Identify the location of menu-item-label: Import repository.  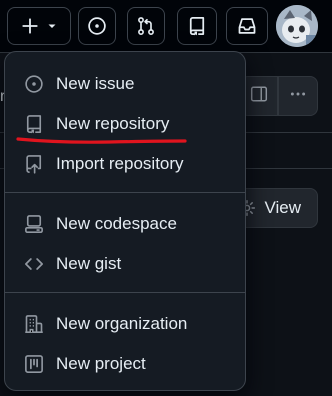
(120, 163).